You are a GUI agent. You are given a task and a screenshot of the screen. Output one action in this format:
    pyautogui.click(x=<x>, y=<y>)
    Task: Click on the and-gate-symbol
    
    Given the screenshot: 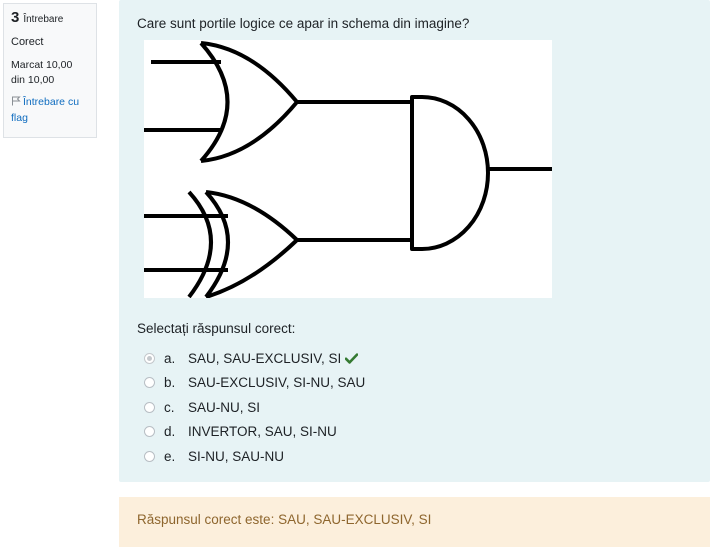 What is the action you would take?
    pyautogui.click(x=481, y=173)
    